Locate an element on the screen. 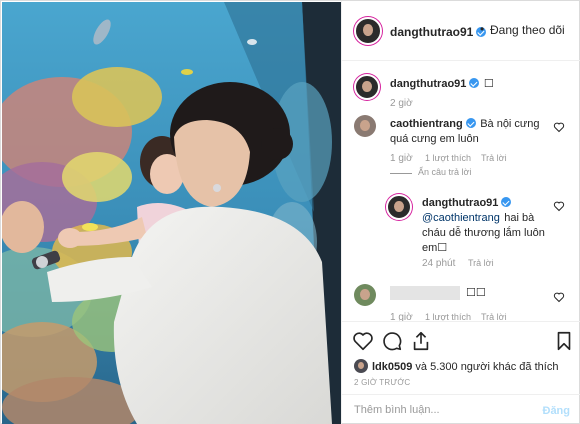  bookmark-icon is located at coordinates (564, 341).